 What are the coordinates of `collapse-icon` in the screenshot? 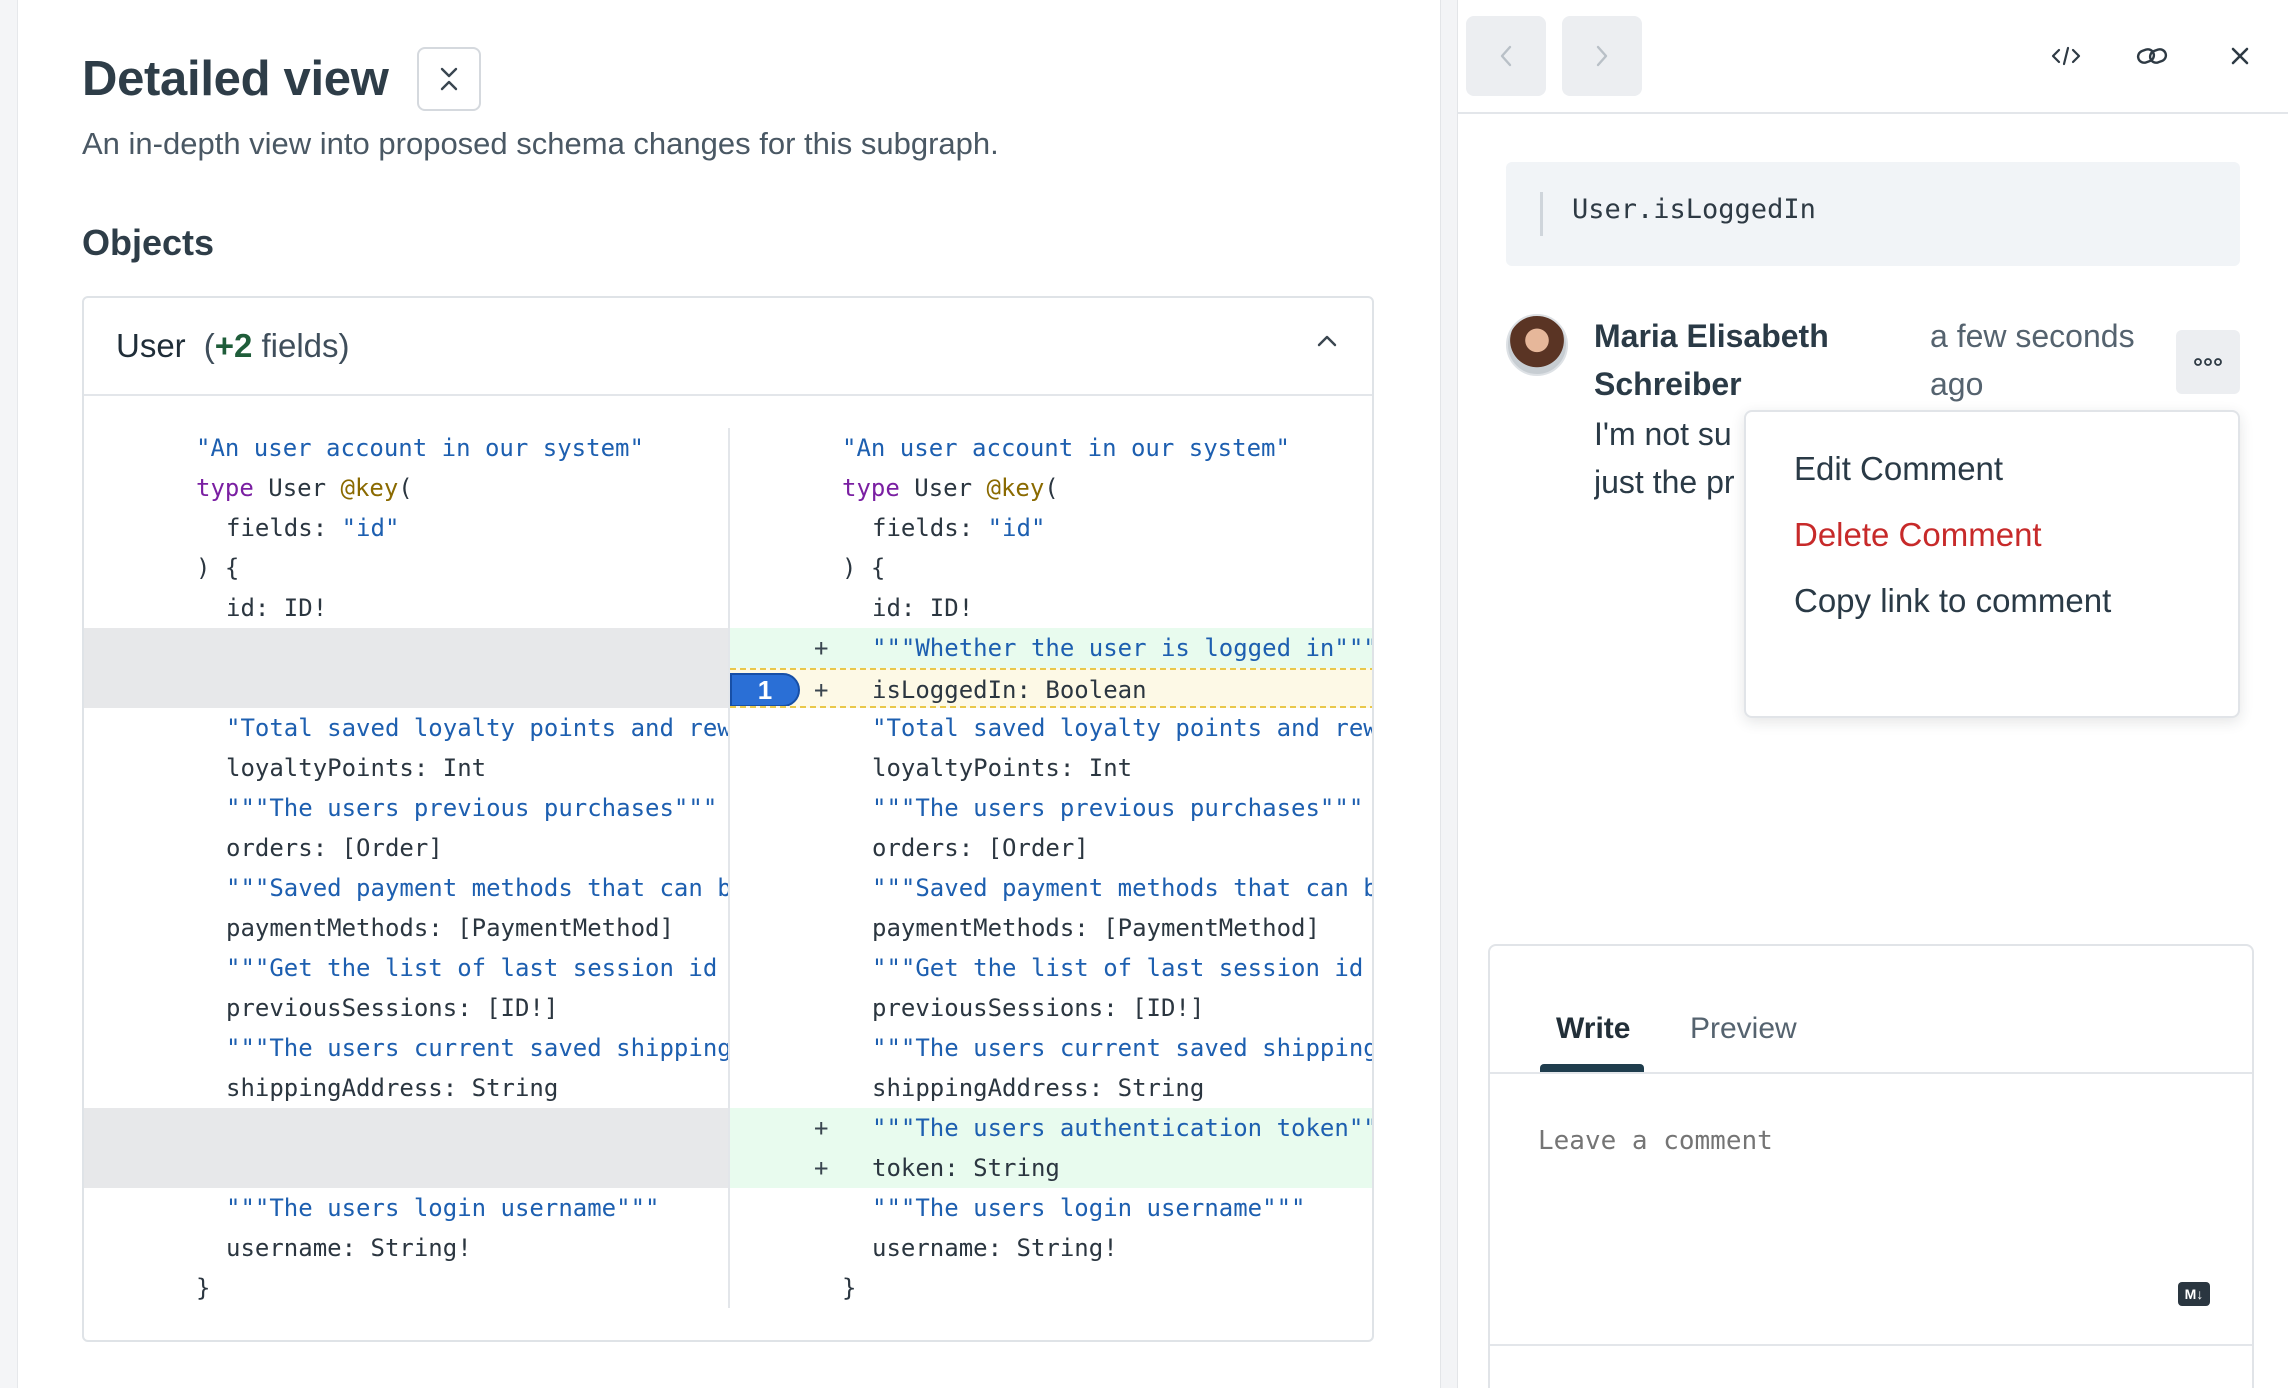 It's located at (448, 79).